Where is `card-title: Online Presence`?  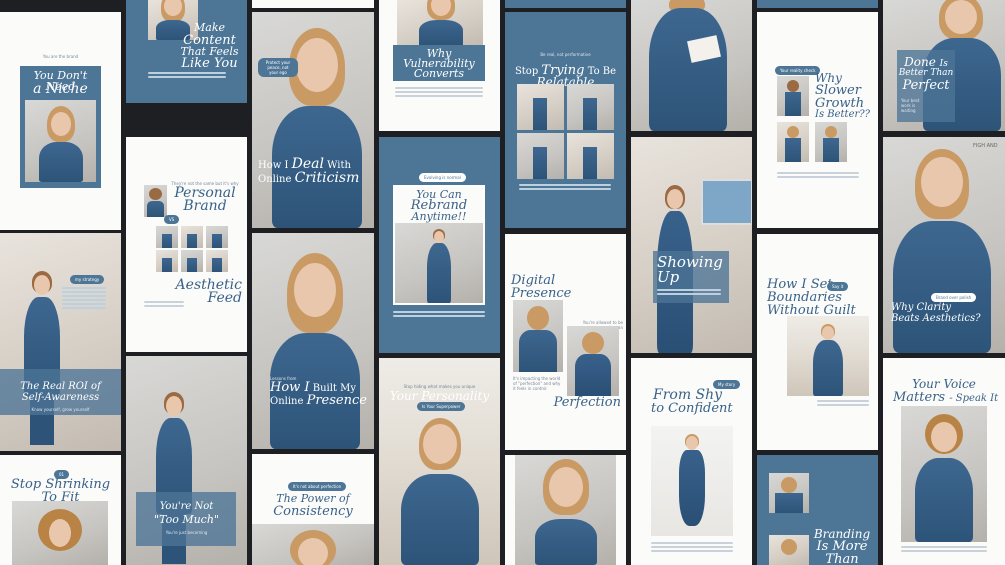
card-title: Online Presence is located at coordinates (322, 400).